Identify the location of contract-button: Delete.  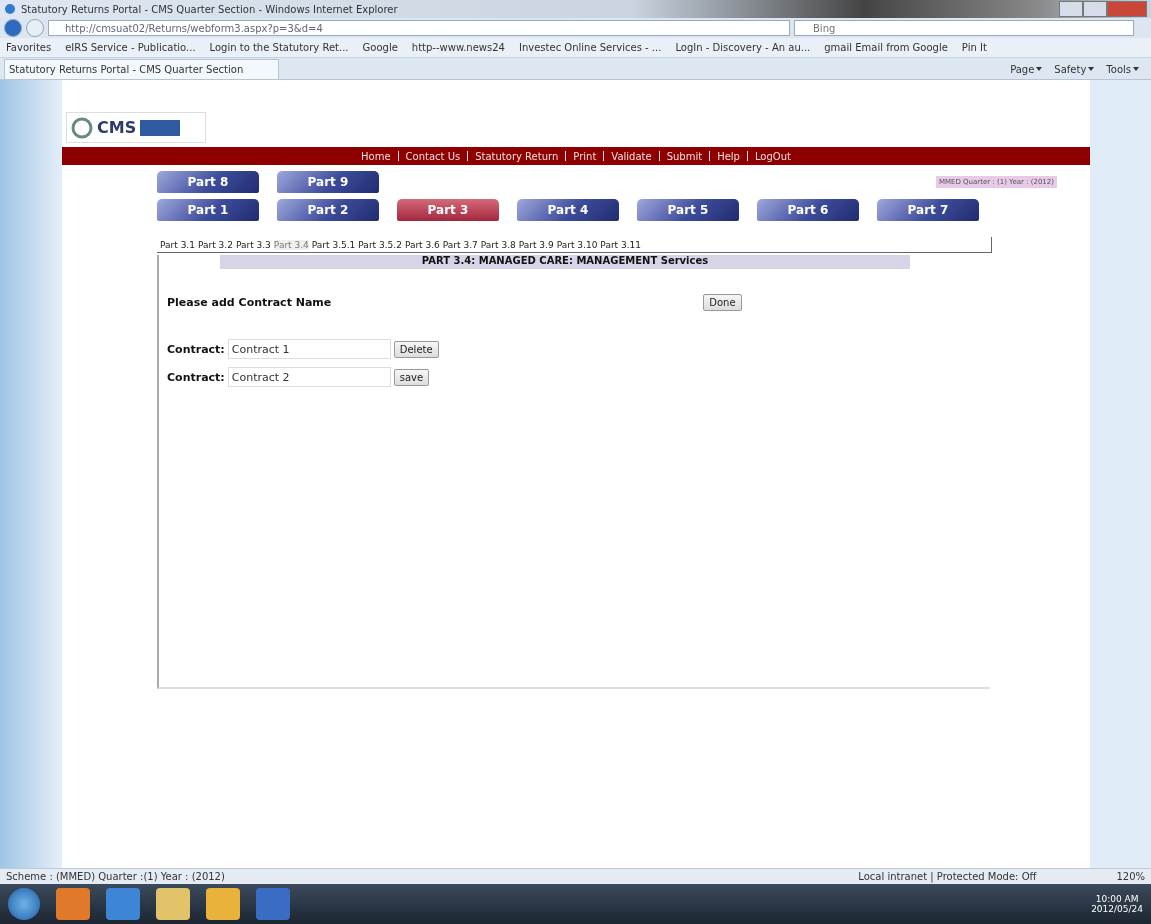
(416, 349).